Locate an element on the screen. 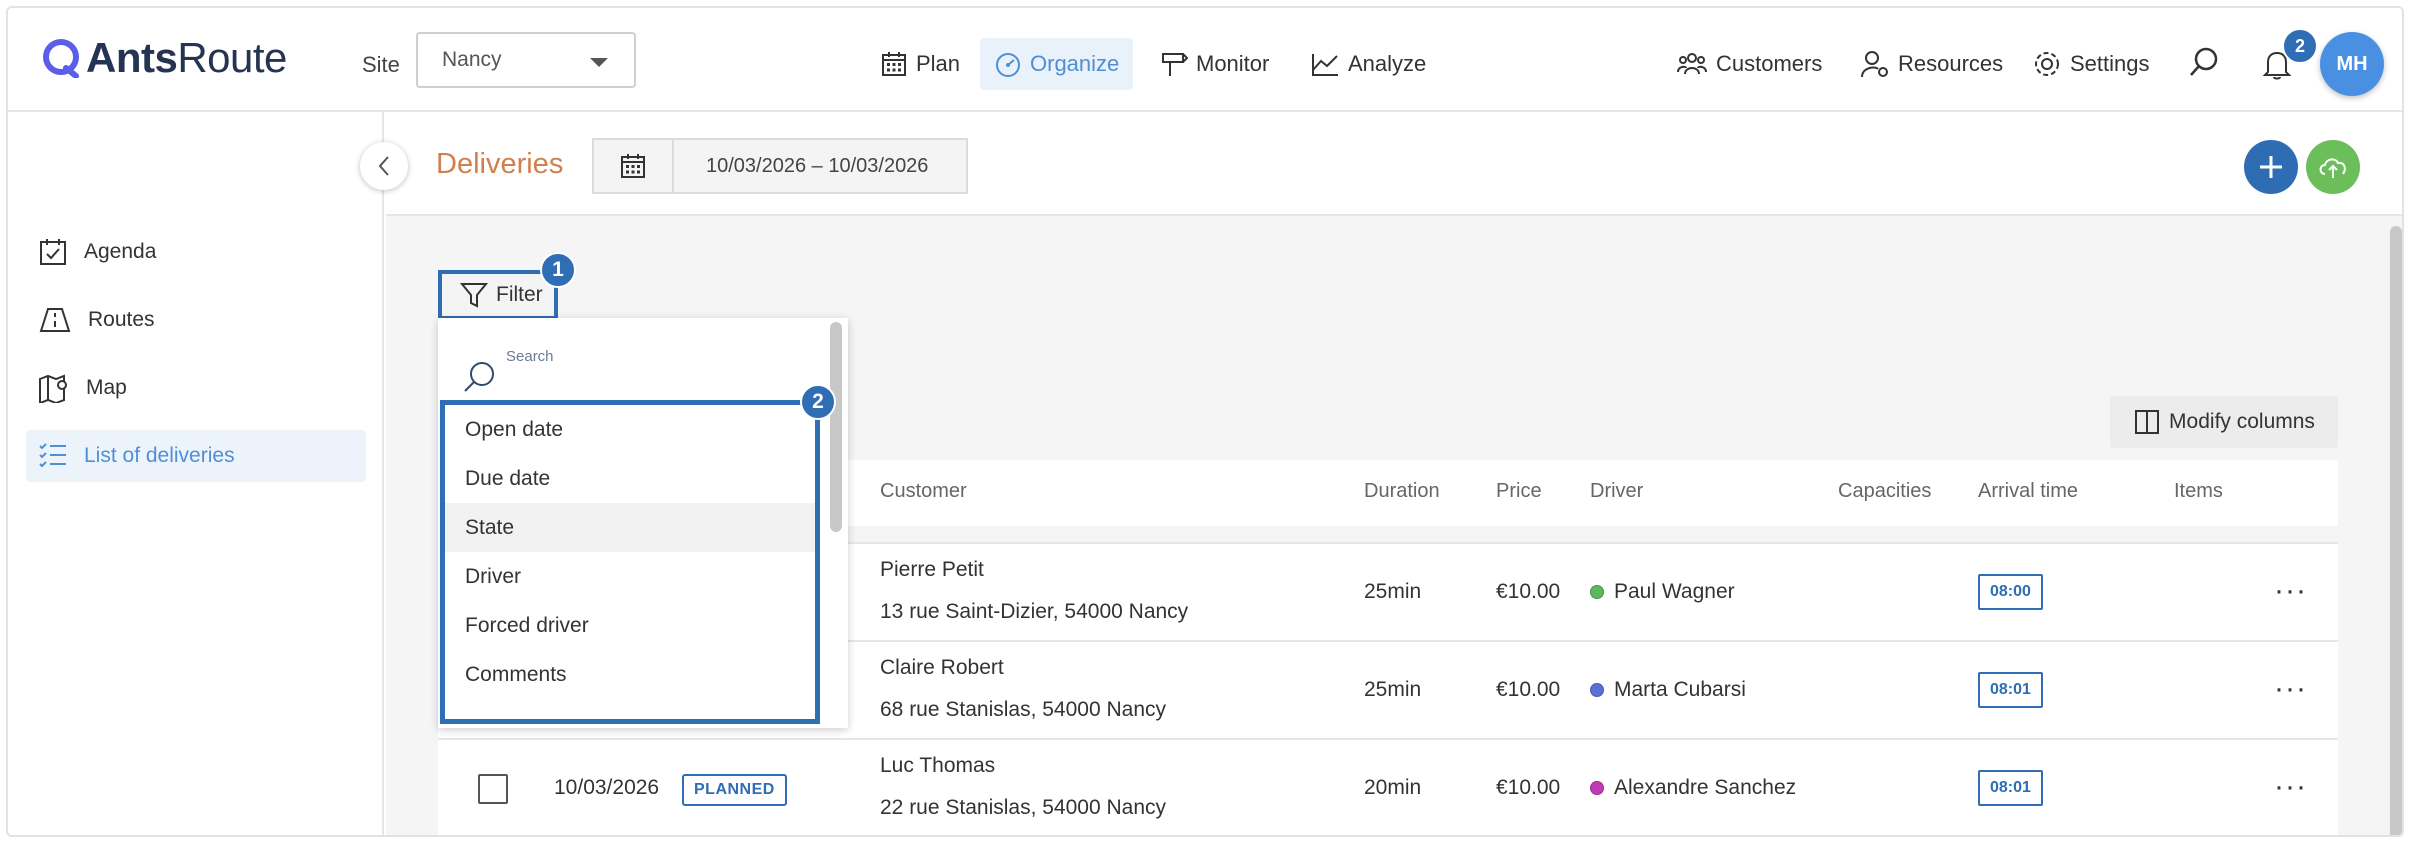 The width and height of the screenshot is (2410, 843). step-badge-2: 2 is located at coordinates (818, 402).